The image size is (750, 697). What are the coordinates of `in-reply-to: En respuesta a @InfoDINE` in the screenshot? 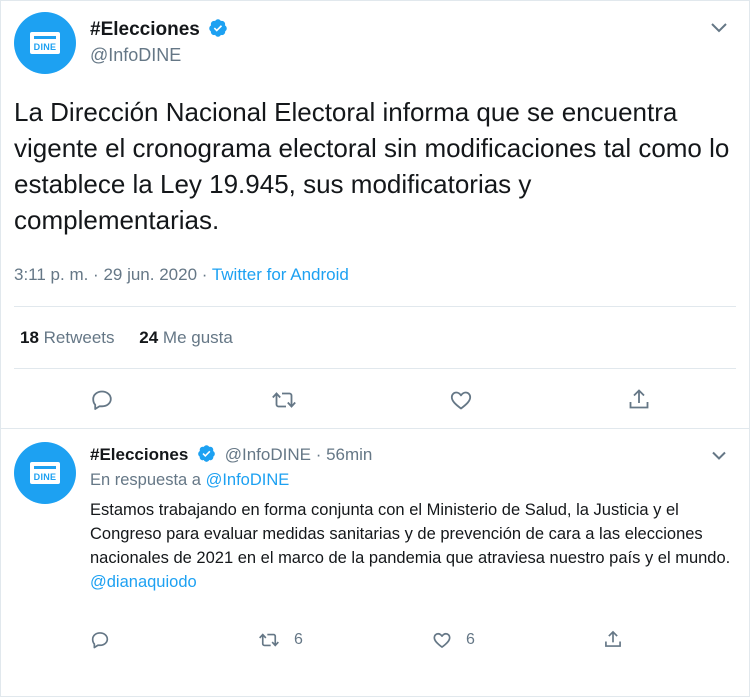 It's located at (189, 480).